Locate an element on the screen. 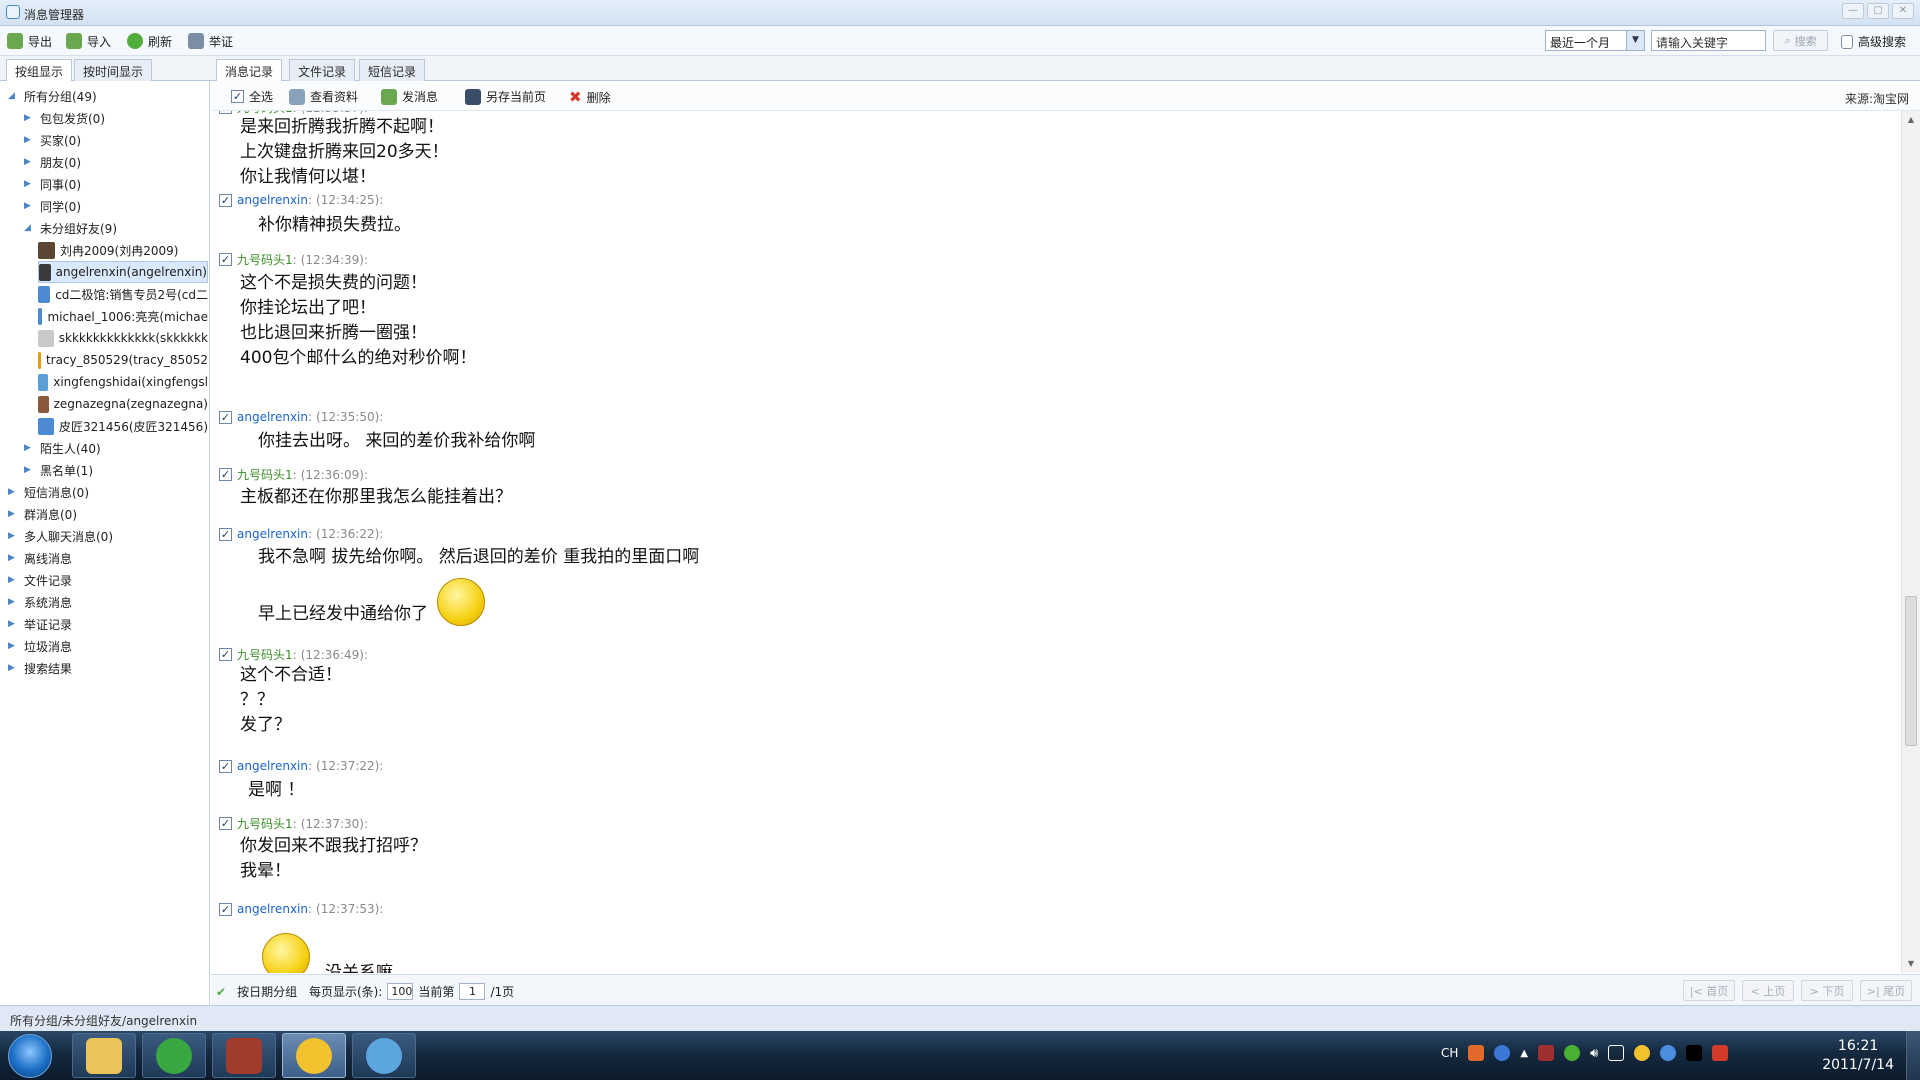  tree-item: angelrenxin(angelrenxin) is located at coordinates (123, 272).